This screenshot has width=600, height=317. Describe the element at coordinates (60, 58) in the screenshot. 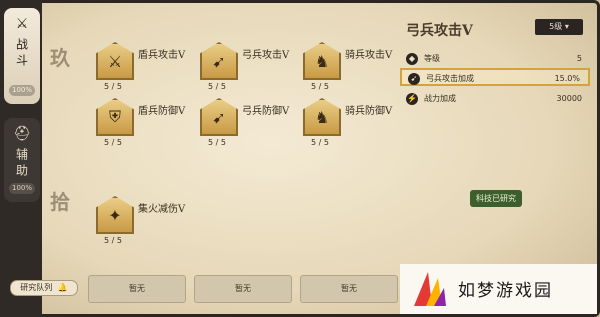

I see `tier-9-marker: 玖` at that location.